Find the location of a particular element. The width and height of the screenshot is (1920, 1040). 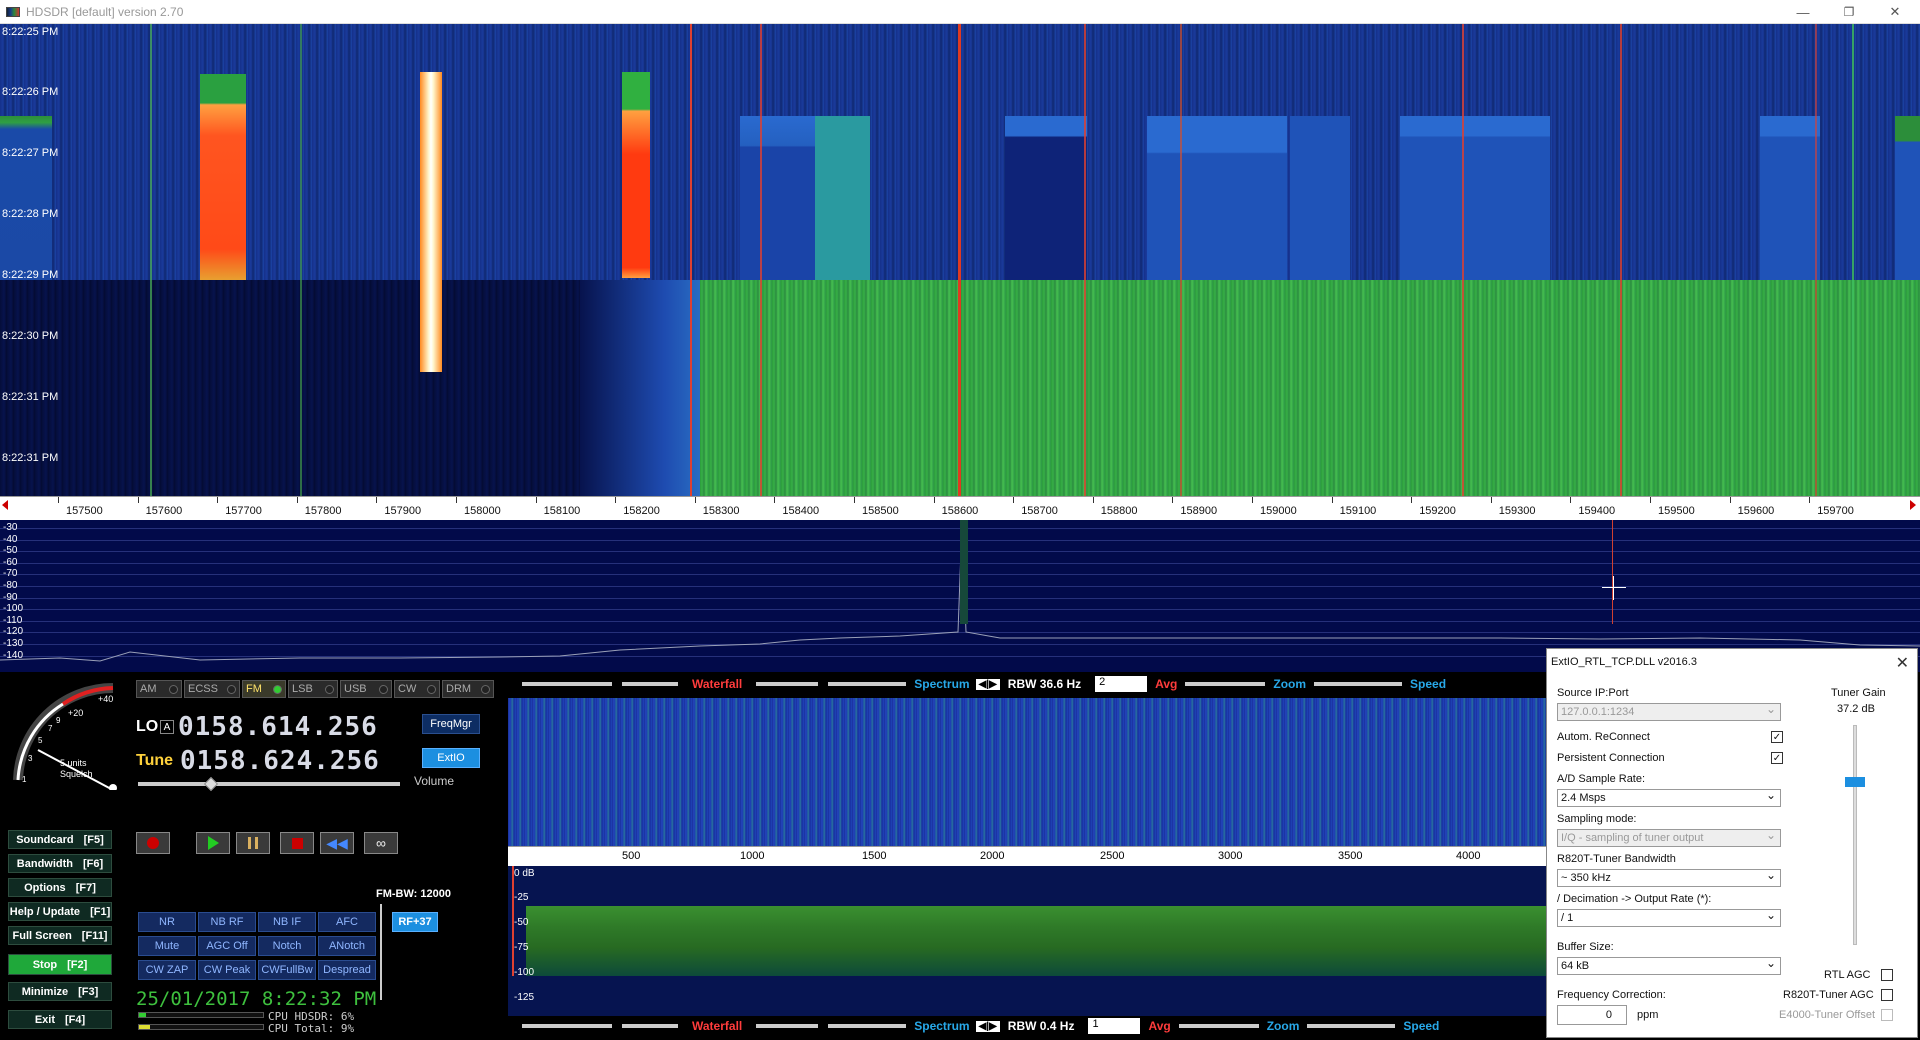

mode-drm-button: DRM is located at coordinates (468, 689).